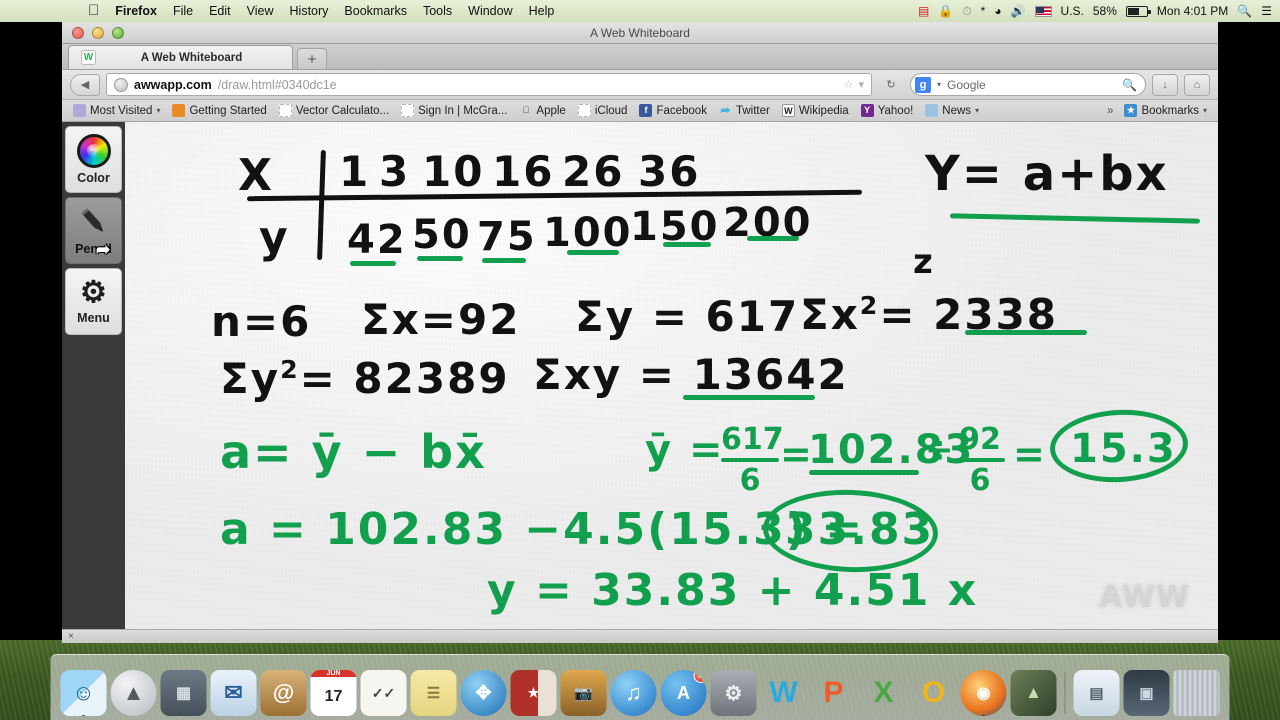 This screenshot has width=1280, height=720. Describe the element at coordinates (923, 84) in the screenshot. I see `google-search-engine-icon: g` at that location.